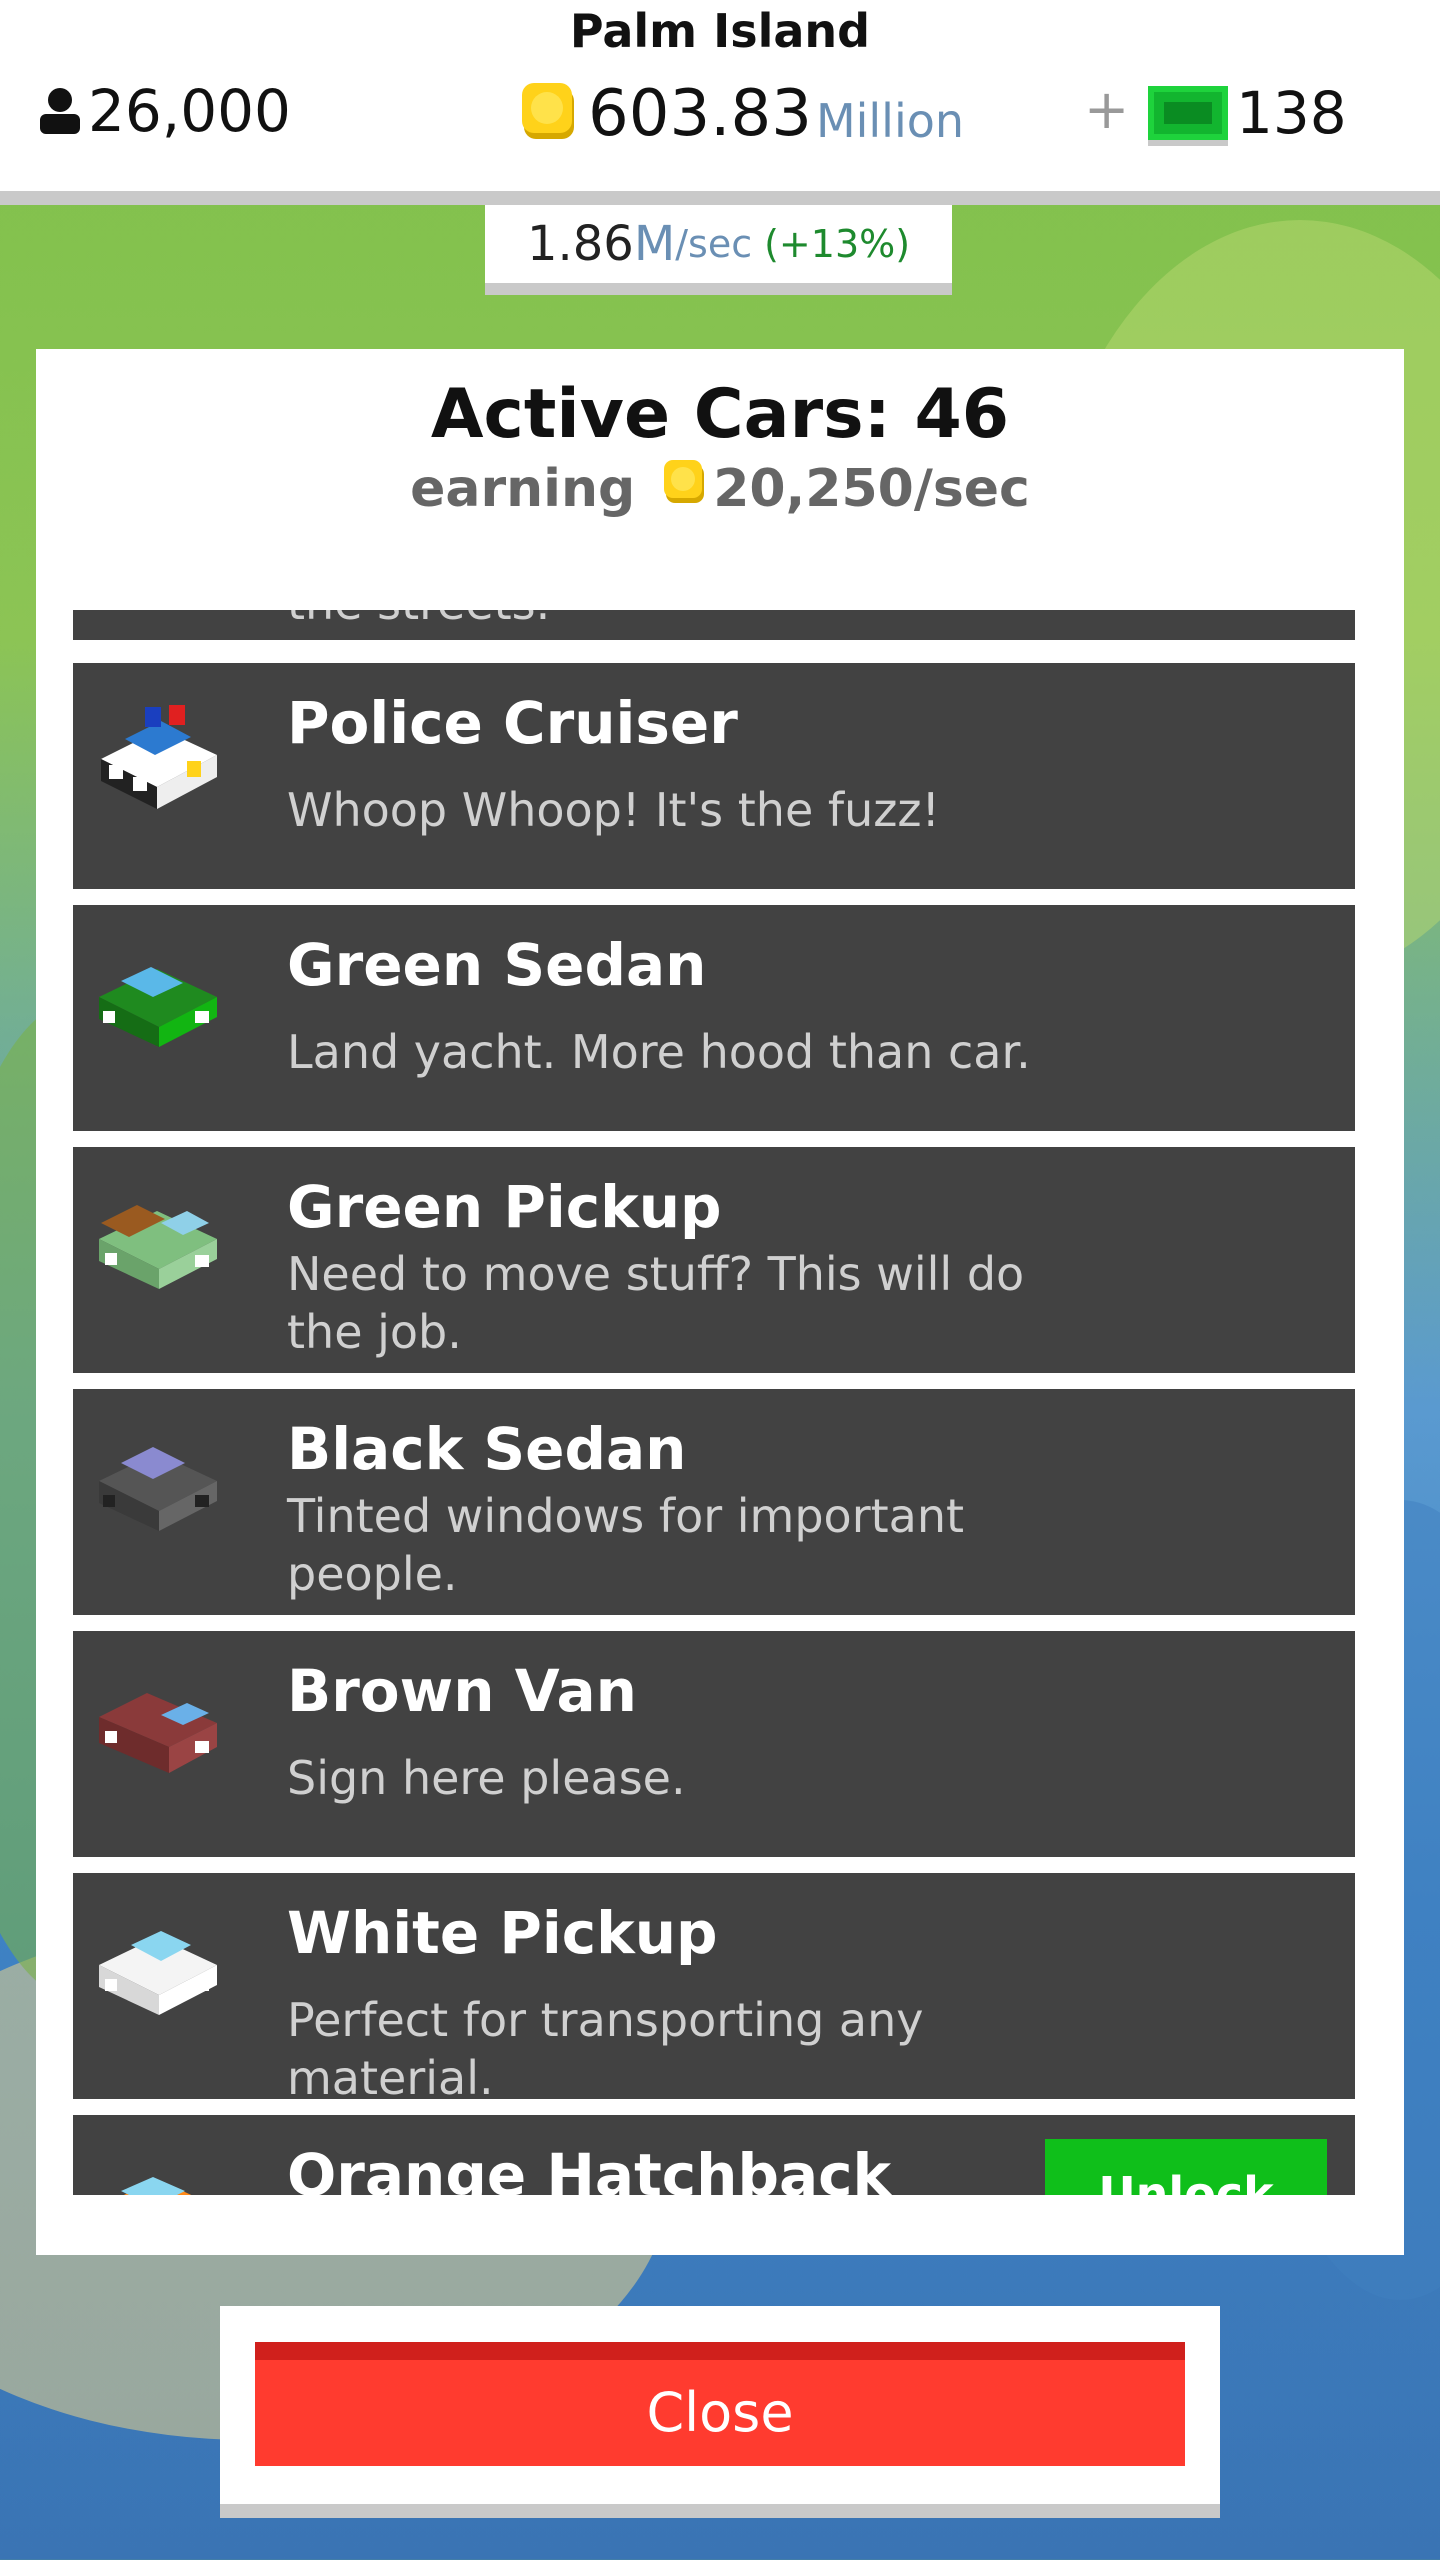 The image size is (1440, 2560). What do you see at coordinates (890, 120) in the screenshot?
I see `money-unit: Million` at bounding box center [890, 120].